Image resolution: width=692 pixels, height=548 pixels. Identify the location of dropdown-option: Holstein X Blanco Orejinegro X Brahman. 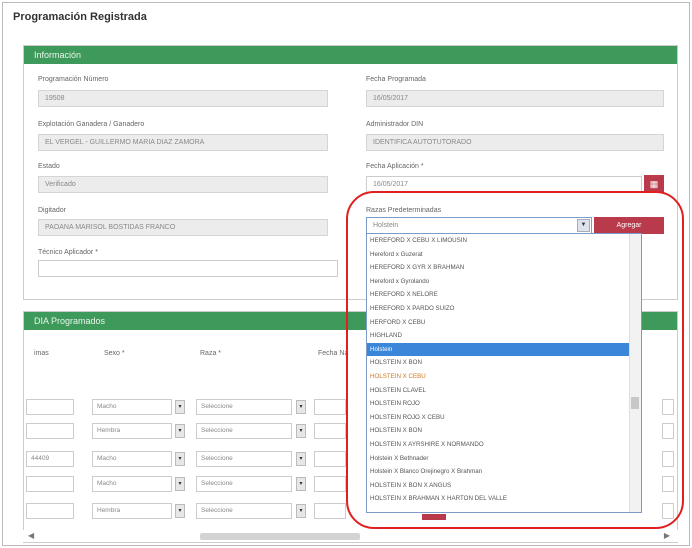
(504, 472).